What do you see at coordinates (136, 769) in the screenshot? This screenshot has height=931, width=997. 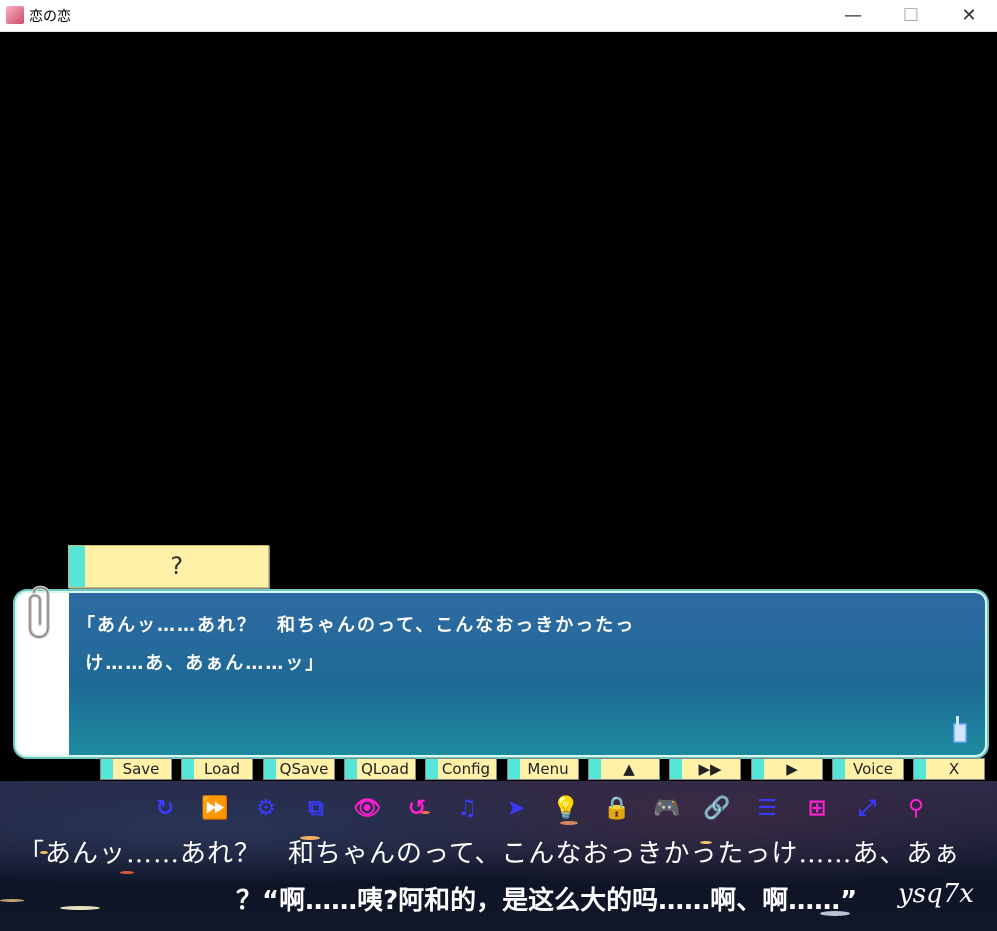 I see `save-button: Save` at bounding box center [136, 769].